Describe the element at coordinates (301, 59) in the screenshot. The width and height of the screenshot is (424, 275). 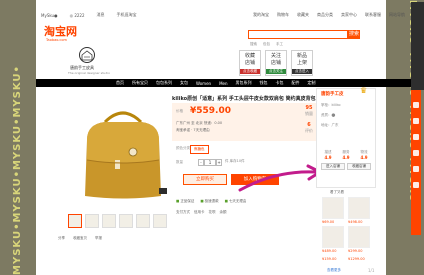
I see `promo-title: 新品 上架` at that location.